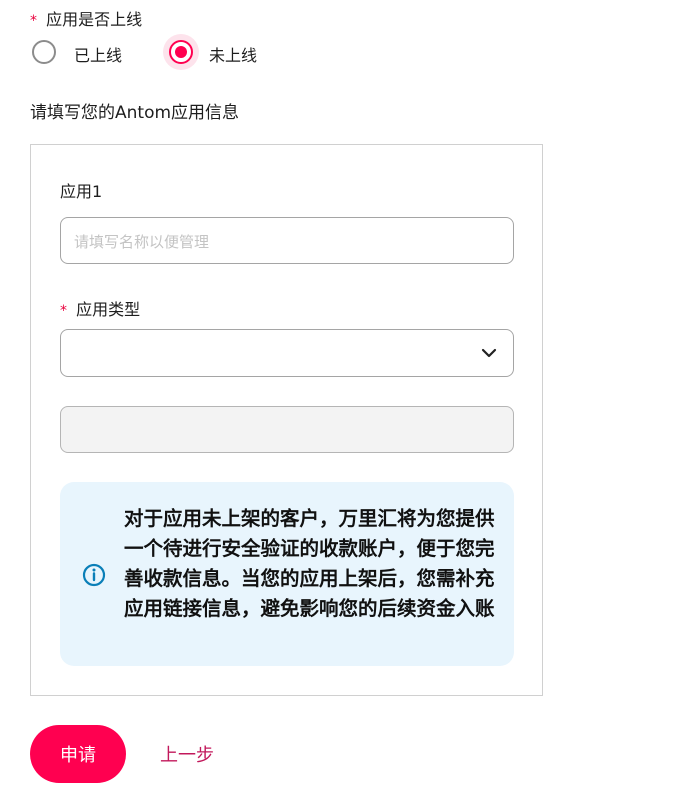 The height and width of the screenshot is (806, 675). What do you see at coordinates (94, 575) in the screenshot?
I see `info-icon` at bounding box center [94, 575].